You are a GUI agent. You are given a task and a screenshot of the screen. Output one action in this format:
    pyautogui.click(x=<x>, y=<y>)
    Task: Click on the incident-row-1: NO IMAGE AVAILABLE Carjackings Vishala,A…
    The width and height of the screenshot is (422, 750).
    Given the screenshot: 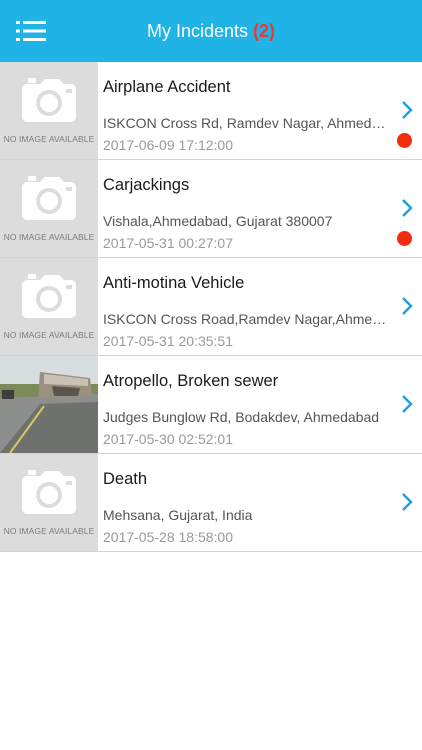 What is the action you would take?
    pyautogui.click(x=211, y=209)
    